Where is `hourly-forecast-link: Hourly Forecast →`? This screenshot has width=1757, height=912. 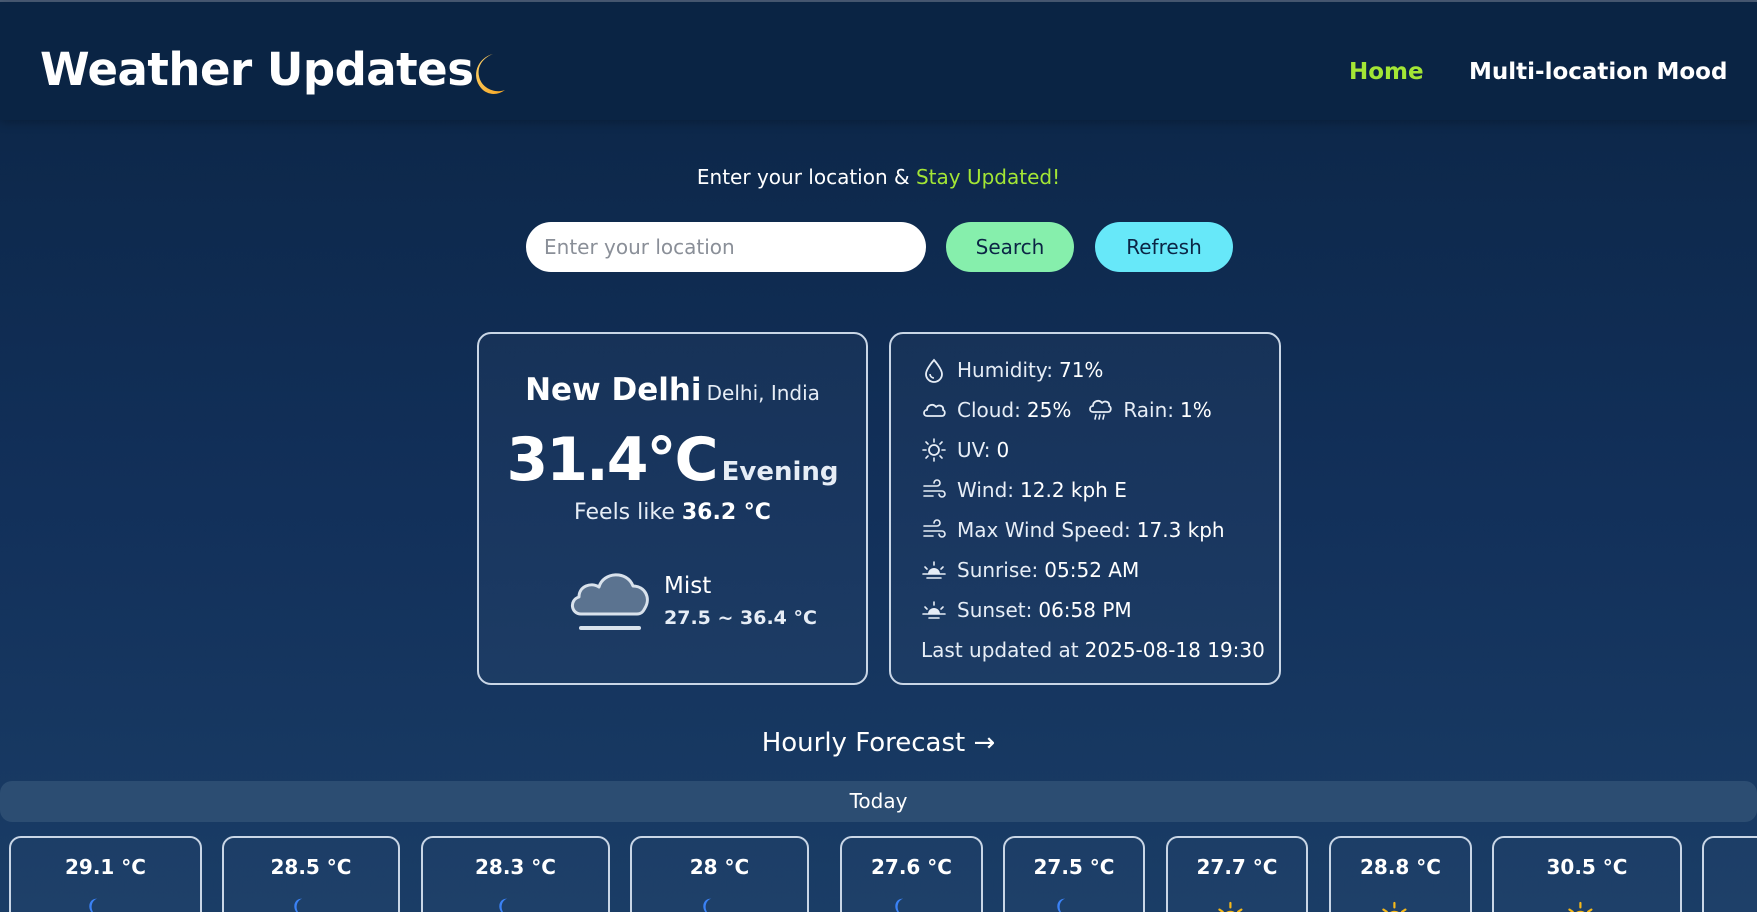
hourly-forecast-link: Hourly Forecast → is located at coordinates (878, 743).